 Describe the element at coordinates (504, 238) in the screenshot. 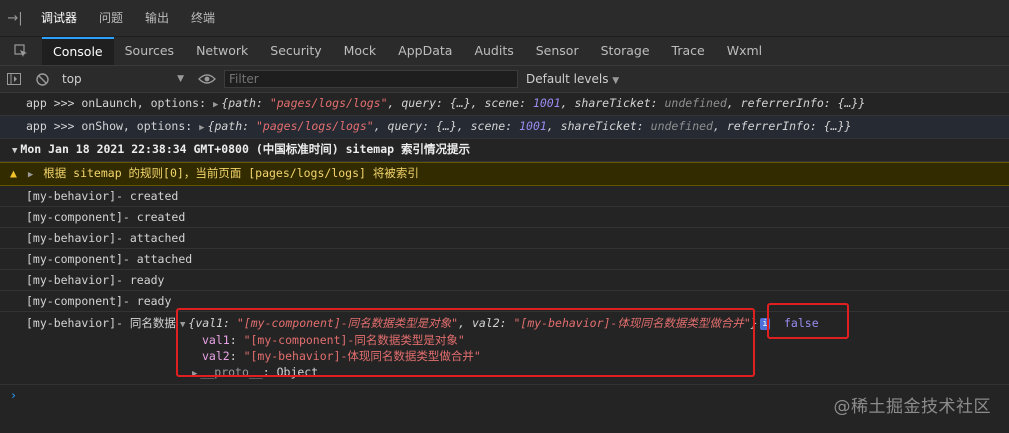

I see `log-line: [my-behavior]- attached` at that location.